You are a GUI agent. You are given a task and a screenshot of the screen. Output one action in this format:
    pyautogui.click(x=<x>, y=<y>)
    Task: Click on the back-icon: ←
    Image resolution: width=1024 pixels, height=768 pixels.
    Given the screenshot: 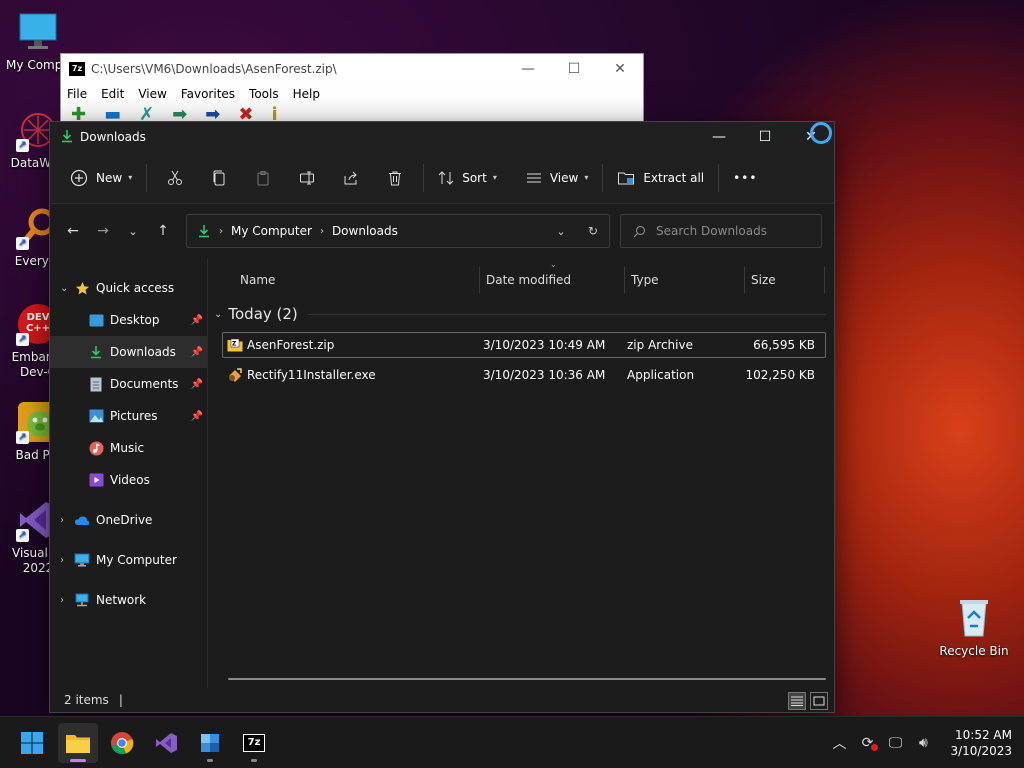 What is the action you would take?
    pyautogui.click(x=73, y=231)
    